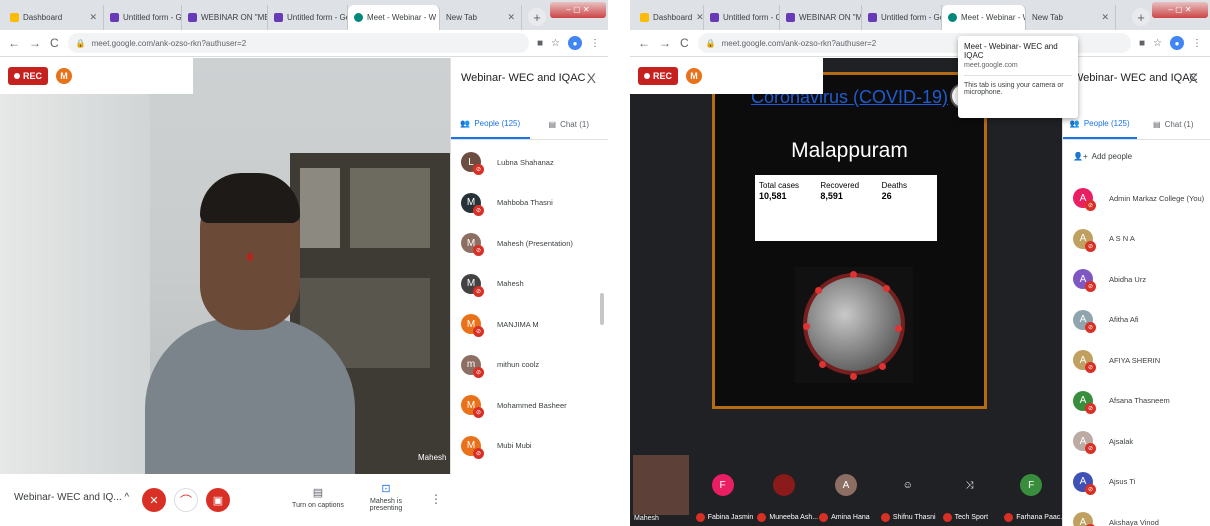  I want to click on participant-row: A ⊘ Ajsus Ti, so click(1136, 482).